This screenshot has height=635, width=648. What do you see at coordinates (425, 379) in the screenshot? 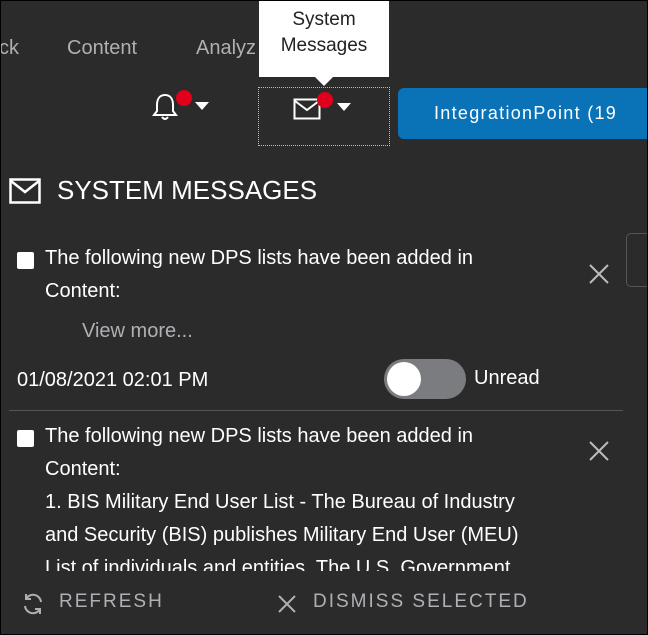
I see `read-status-toggle` at bounding box center [425, 379].